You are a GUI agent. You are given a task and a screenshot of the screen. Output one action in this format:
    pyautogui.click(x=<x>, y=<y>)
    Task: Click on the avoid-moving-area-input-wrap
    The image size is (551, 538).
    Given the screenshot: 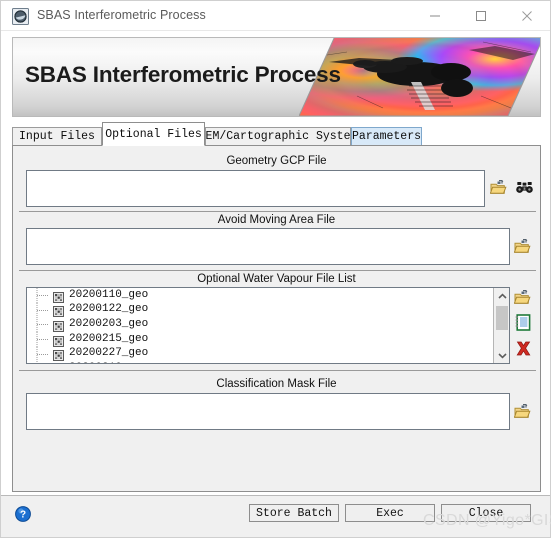 What is the action you would take?
    pyautogui.click(x=268, y=246)
    